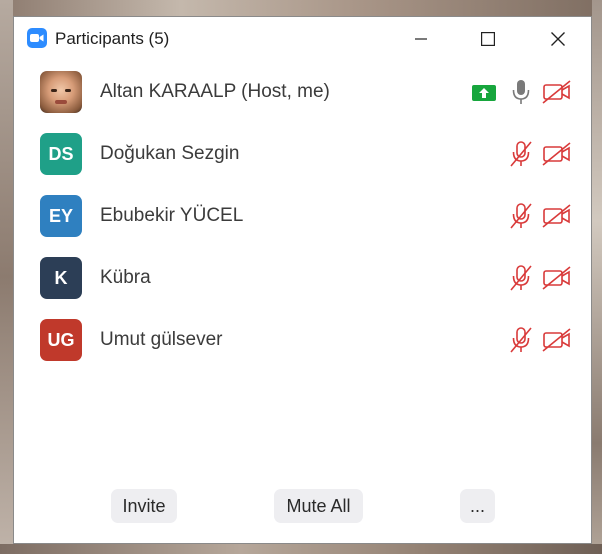 Image resolution: width=602 pixels, height=554 pixels. What do you see at coordinates (161, 339) in the screenshot?
I see `participant-name: Umut gülsever` at bounding box center [161, 339].